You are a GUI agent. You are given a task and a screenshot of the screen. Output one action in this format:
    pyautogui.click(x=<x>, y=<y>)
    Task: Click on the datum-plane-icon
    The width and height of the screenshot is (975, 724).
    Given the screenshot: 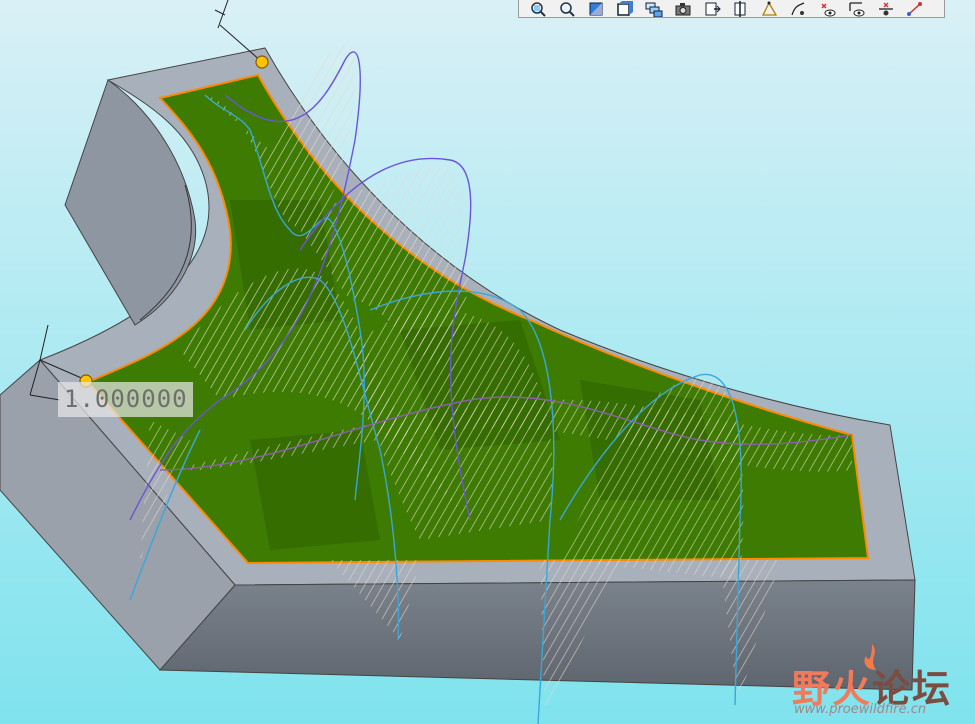 What is the action you would take?
    pyautogui.click(x=712, y=9)
    